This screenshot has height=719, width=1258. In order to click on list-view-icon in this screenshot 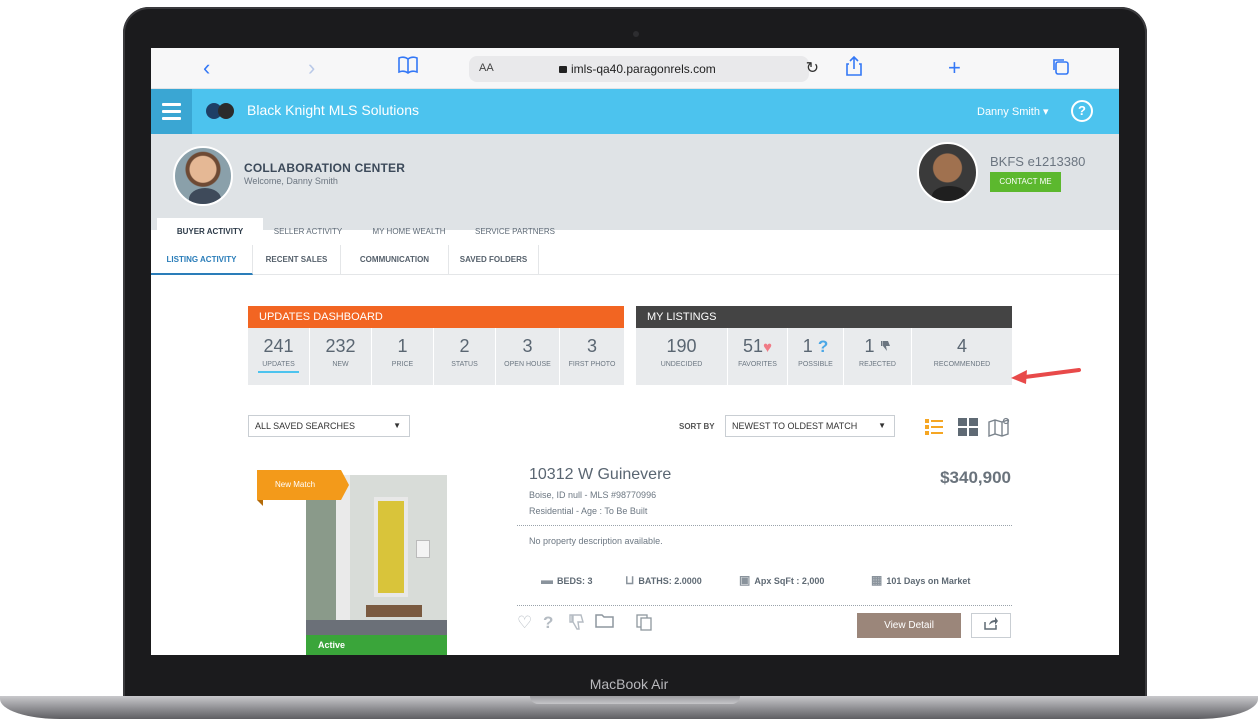, I will do `click(934, 429)`.